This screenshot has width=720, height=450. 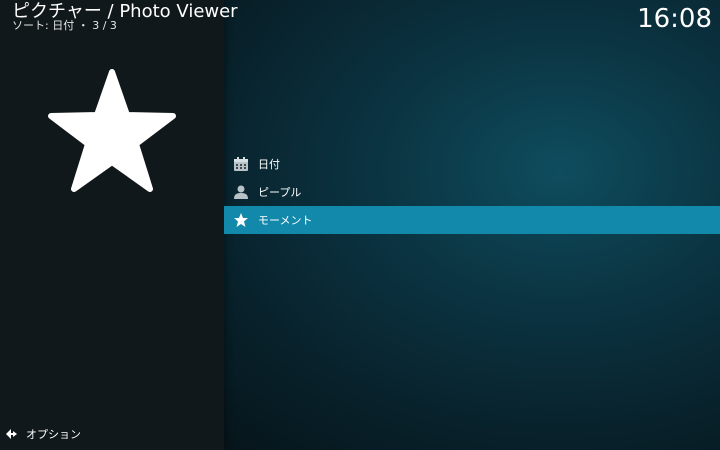 What do you see at coordinates (472, 220) in the screenshot?
I see `menu-item-moments: モーメント` at bounding box center [472, 220].